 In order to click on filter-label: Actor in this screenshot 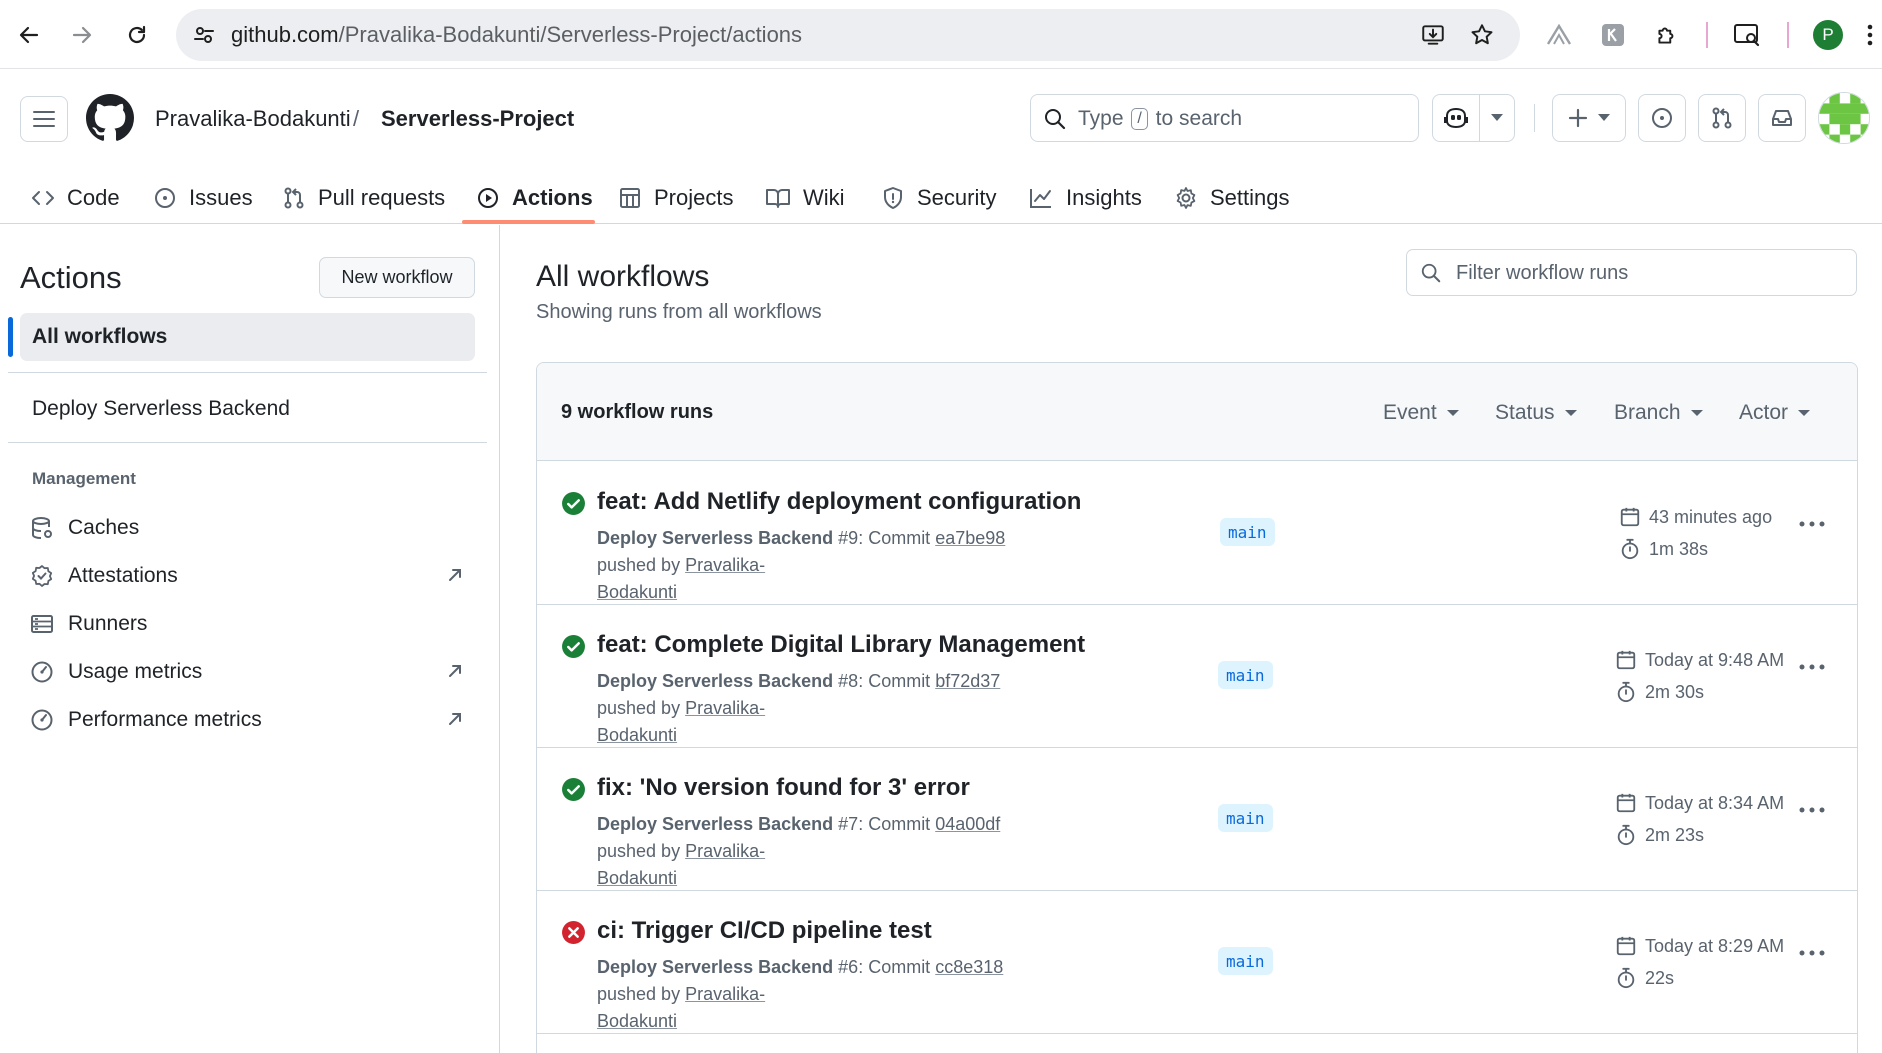, I will do `click(1764, 412)`.